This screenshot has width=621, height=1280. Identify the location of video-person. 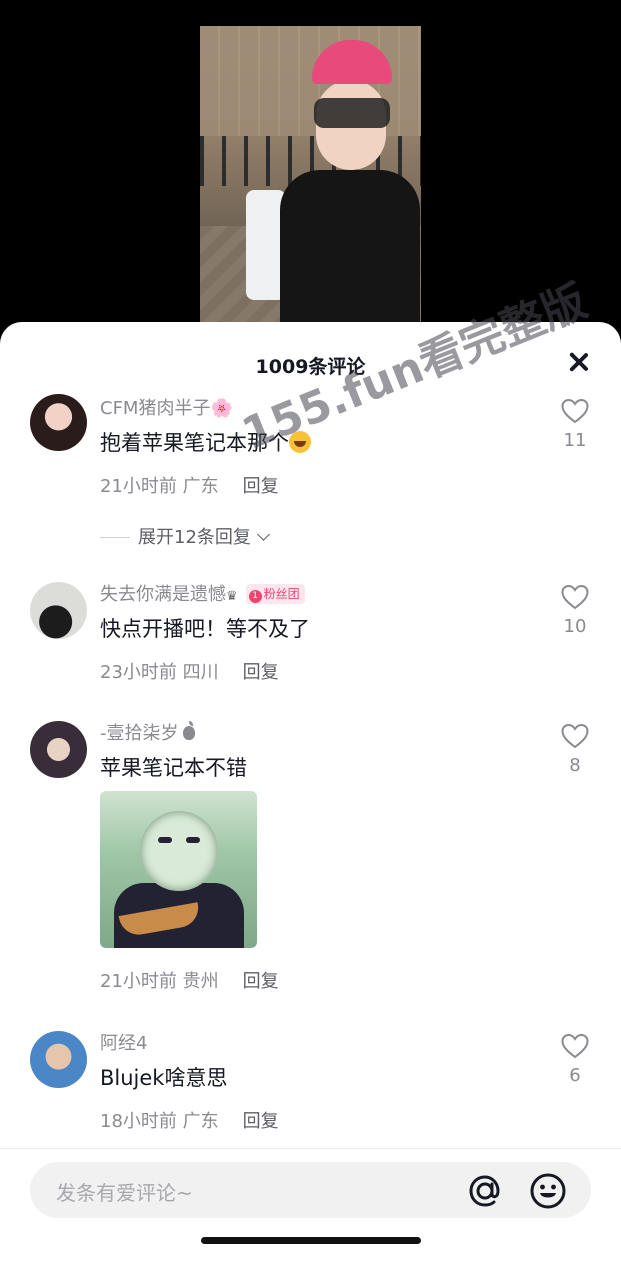
(333, 183).